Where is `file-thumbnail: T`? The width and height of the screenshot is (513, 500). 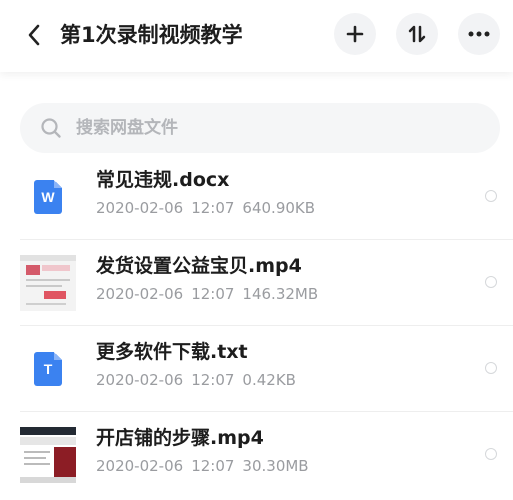 file-thumbnail: T is located at coordinates (48, 369).